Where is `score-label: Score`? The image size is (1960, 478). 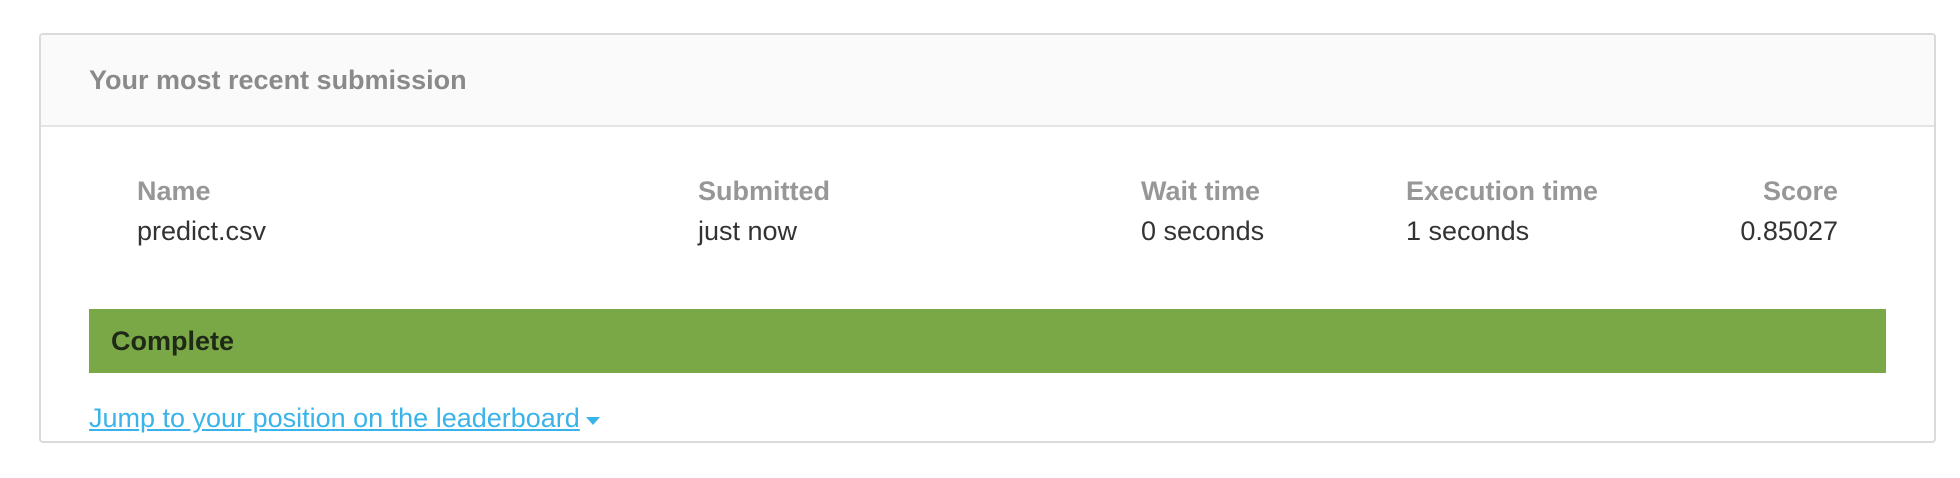
score-label: Score is located at coordinates (1800, 191).